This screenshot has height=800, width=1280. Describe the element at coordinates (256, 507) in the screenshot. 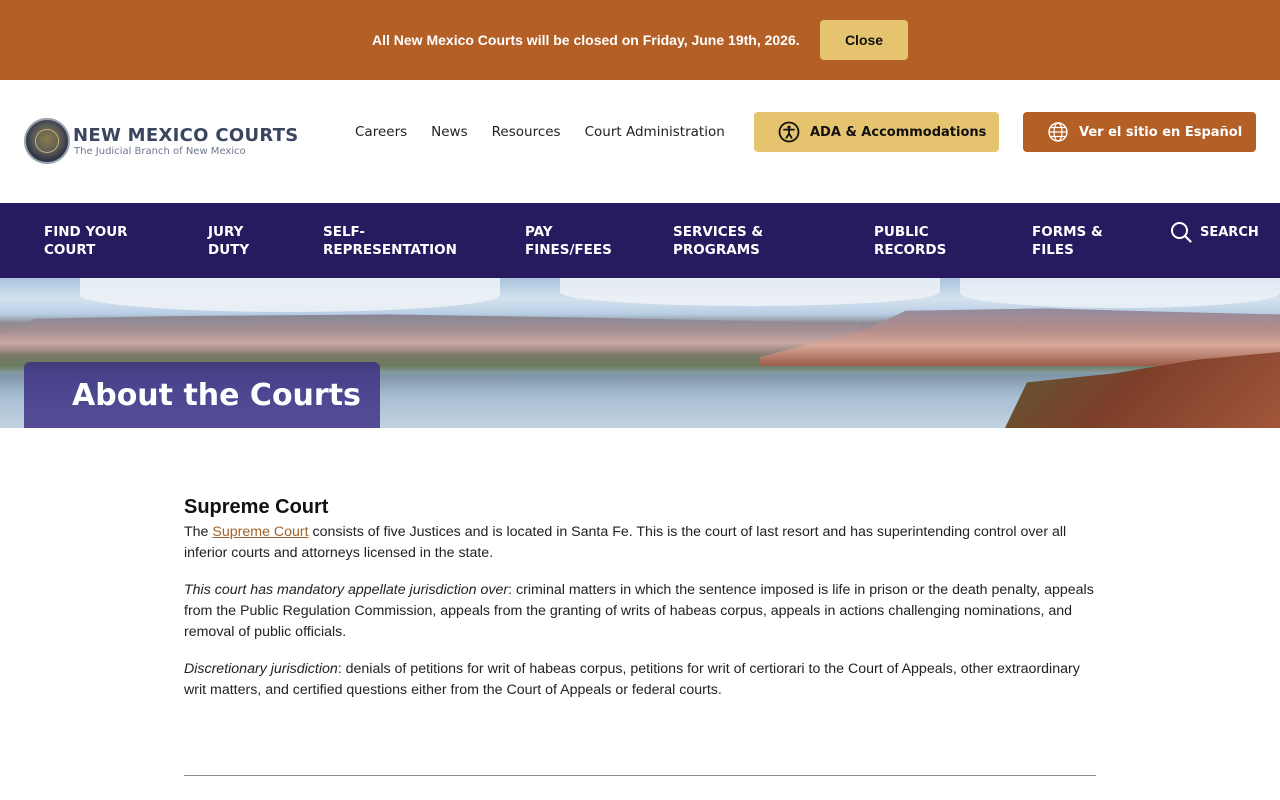

I see `section-heading-supreme-court: Supreme Court` at that location.